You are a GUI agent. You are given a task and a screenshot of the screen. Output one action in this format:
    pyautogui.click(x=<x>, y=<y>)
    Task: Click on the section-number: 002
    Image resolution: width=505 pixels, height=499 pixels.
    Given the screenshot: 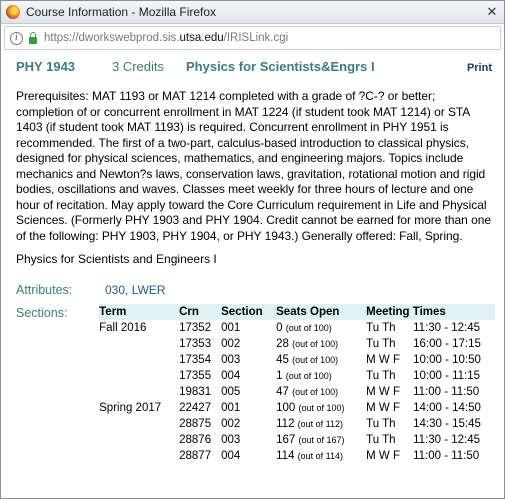 What is the action you would take?
    pyautogui.click(x=231, y=424)
    